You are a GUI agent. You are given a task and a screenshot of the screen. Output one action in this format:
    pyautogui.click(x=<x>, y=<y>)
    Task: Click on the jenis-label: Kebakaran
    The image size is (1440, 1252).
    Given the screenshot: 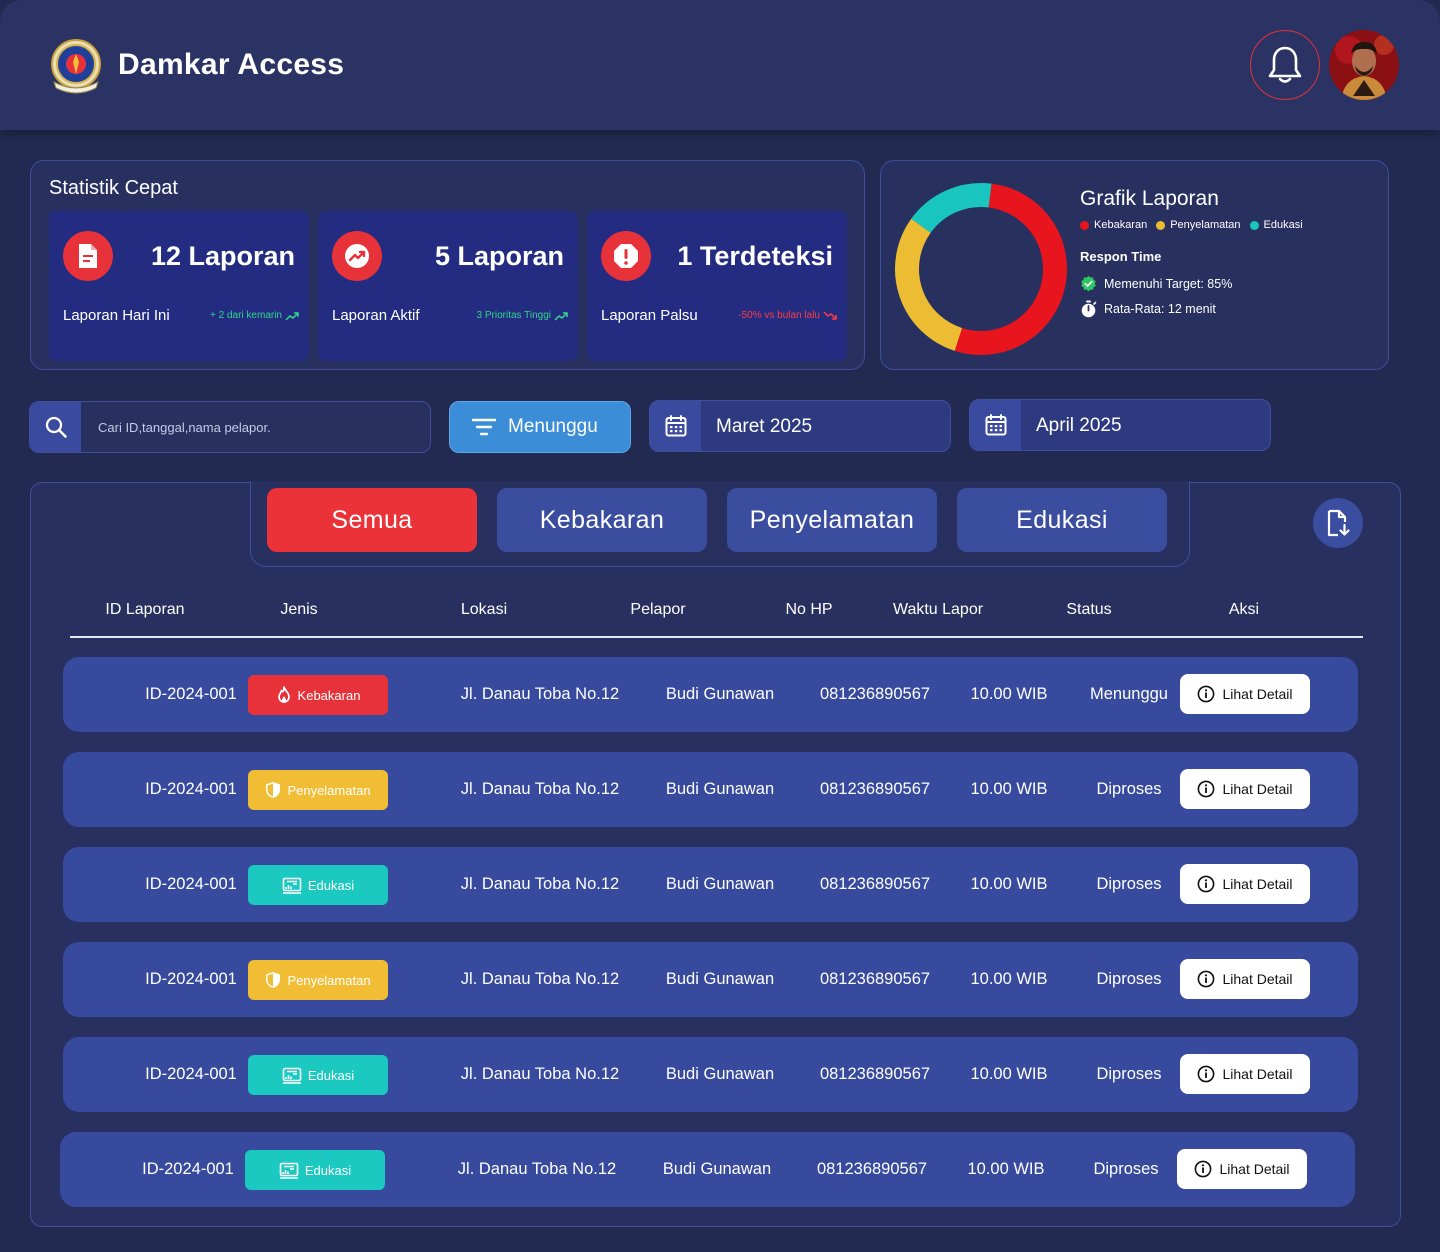 What is the action you would take?
    pyautogui.click(x=329, y=695)
    